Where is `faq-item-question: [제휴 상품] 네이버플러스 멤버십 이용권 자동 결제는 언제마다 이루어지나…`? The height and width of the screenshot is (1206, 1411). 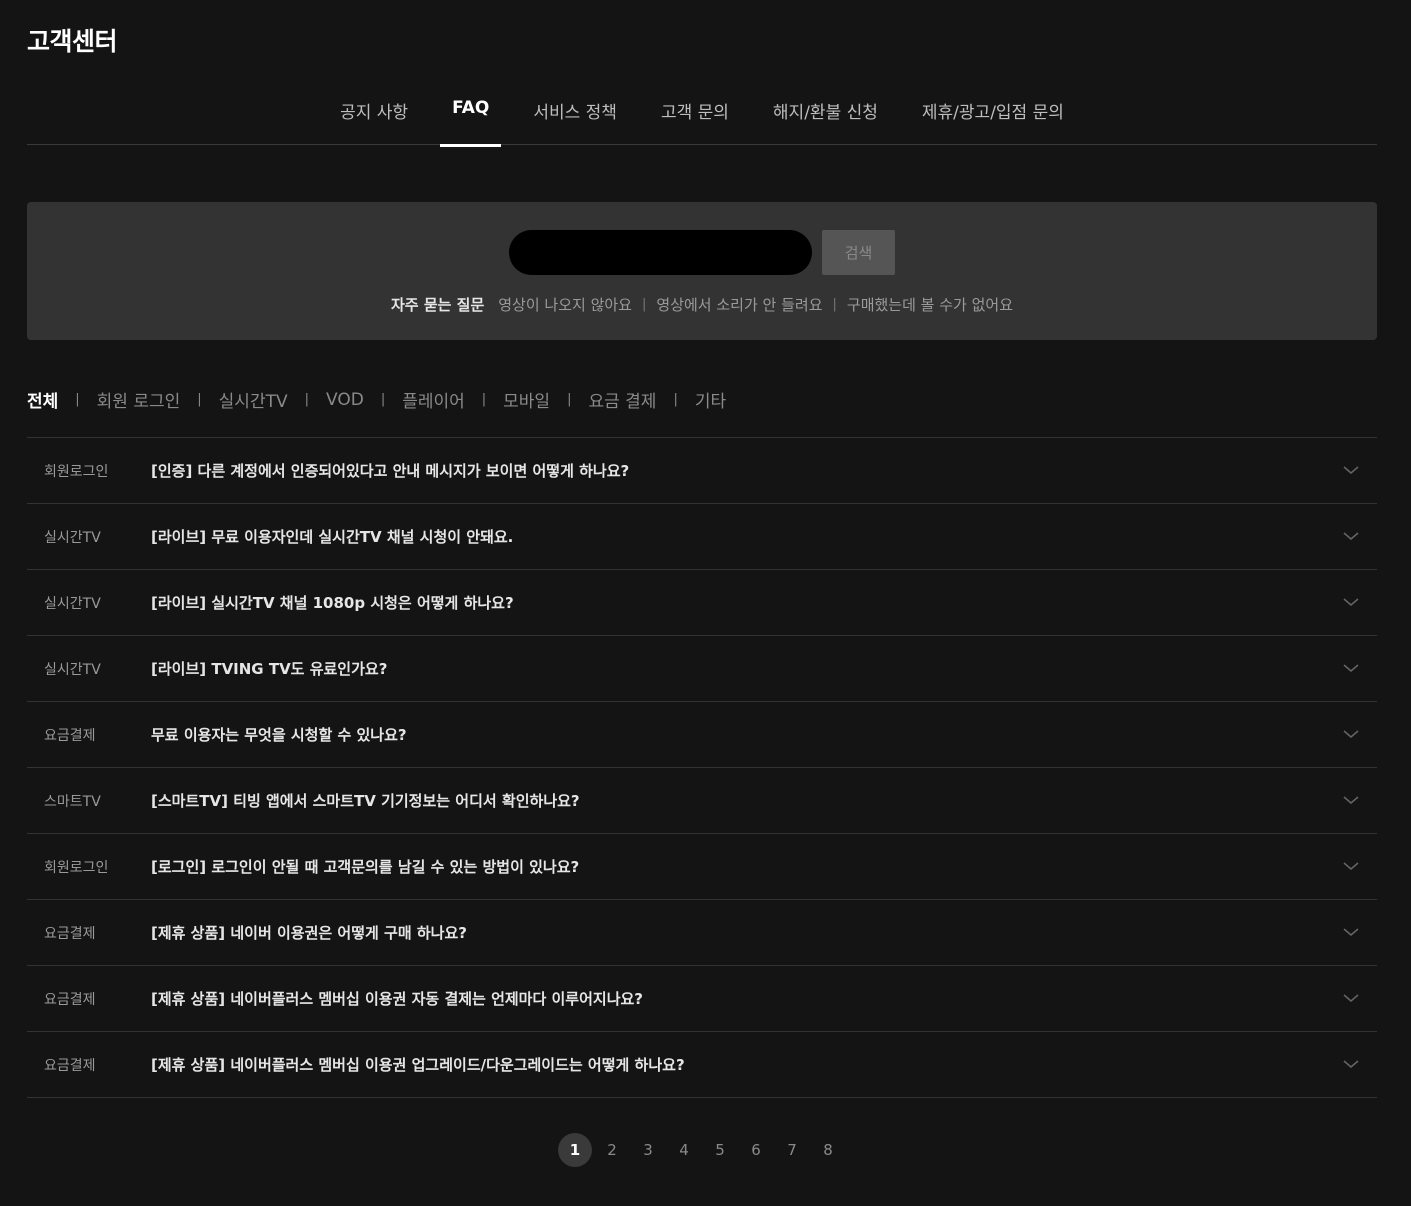 faq-item-question: [제휴 상품] 네이버플러스 멤버십 이용권 자동 결제는 언제마다 이루어지나… is located at coordinates (397, 998).